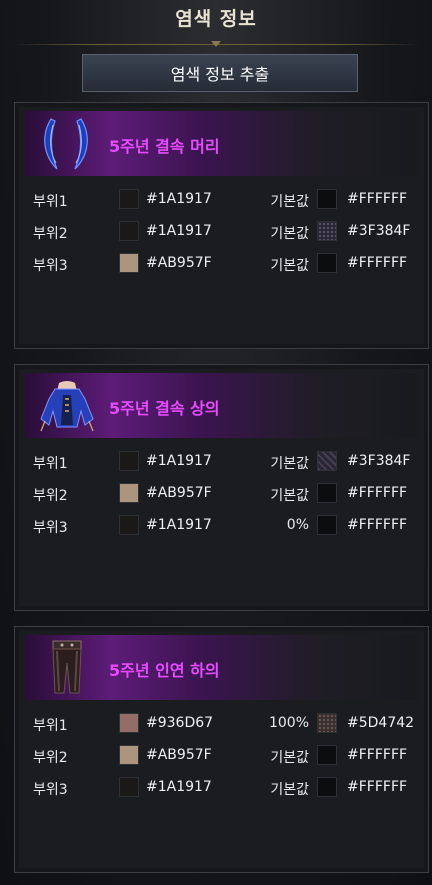  What do you see at coordinates (164, 408) in the screenshot?
I see `item-name: 5주년 결속 상의` at bounding box center [164, 408].